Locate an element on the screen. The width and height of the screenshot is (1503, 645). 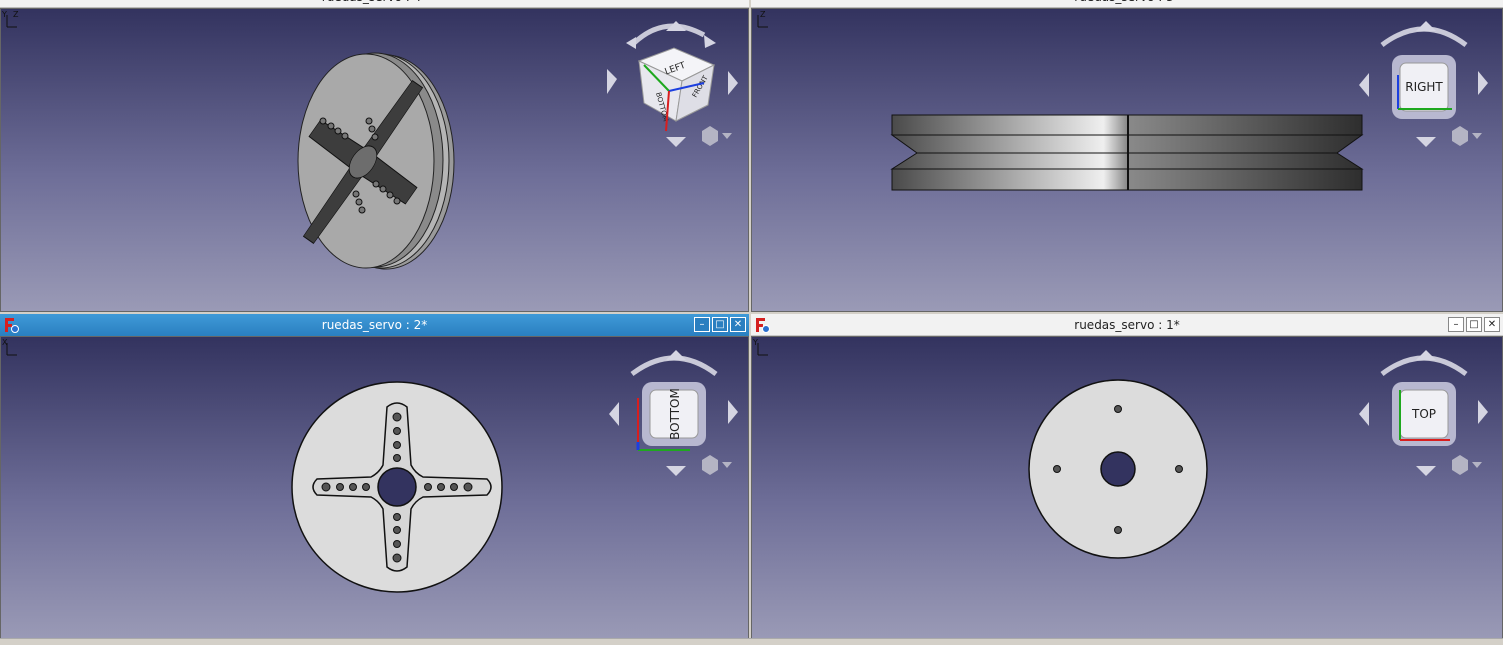
window-title: ruedas_servo : 3* is located at coordinates (1127, 3).